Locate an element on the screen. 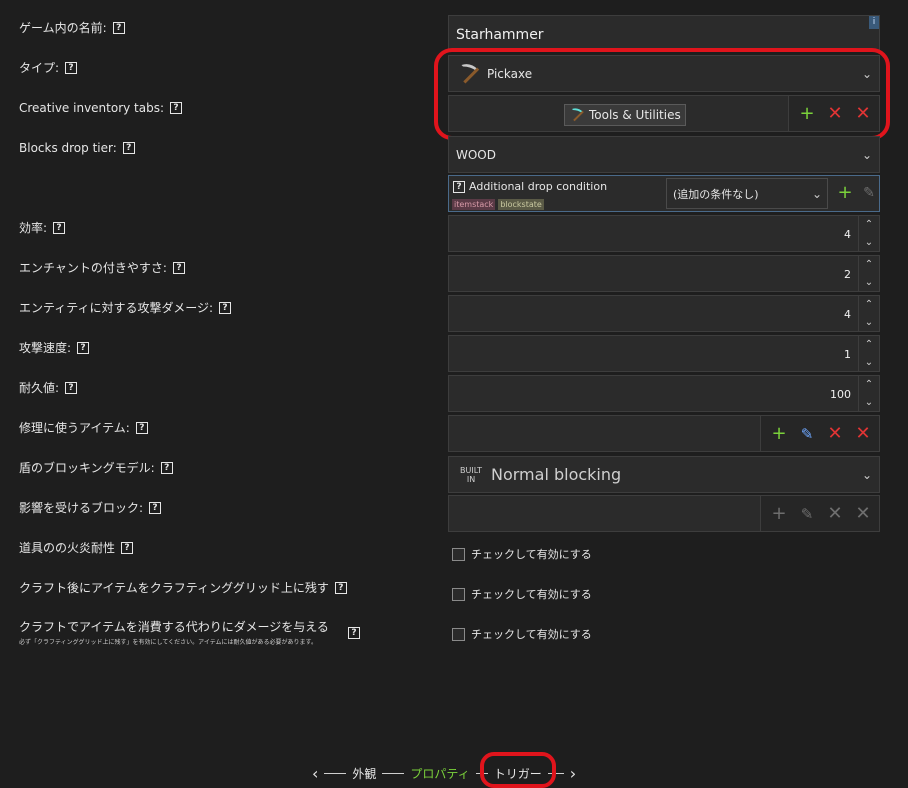 The width and height of the screenshot is (908, 788). shield-model-dropdown: BUILT IN Normal blocking ⌄ is located at coordinates (664, 474).